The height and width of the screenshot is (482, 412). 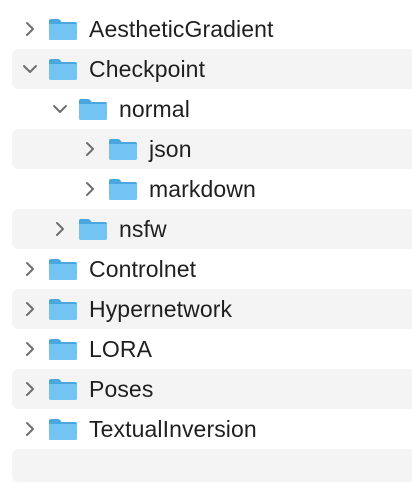 I want to click on empty-stripe-row, so click(x=206, y=465).